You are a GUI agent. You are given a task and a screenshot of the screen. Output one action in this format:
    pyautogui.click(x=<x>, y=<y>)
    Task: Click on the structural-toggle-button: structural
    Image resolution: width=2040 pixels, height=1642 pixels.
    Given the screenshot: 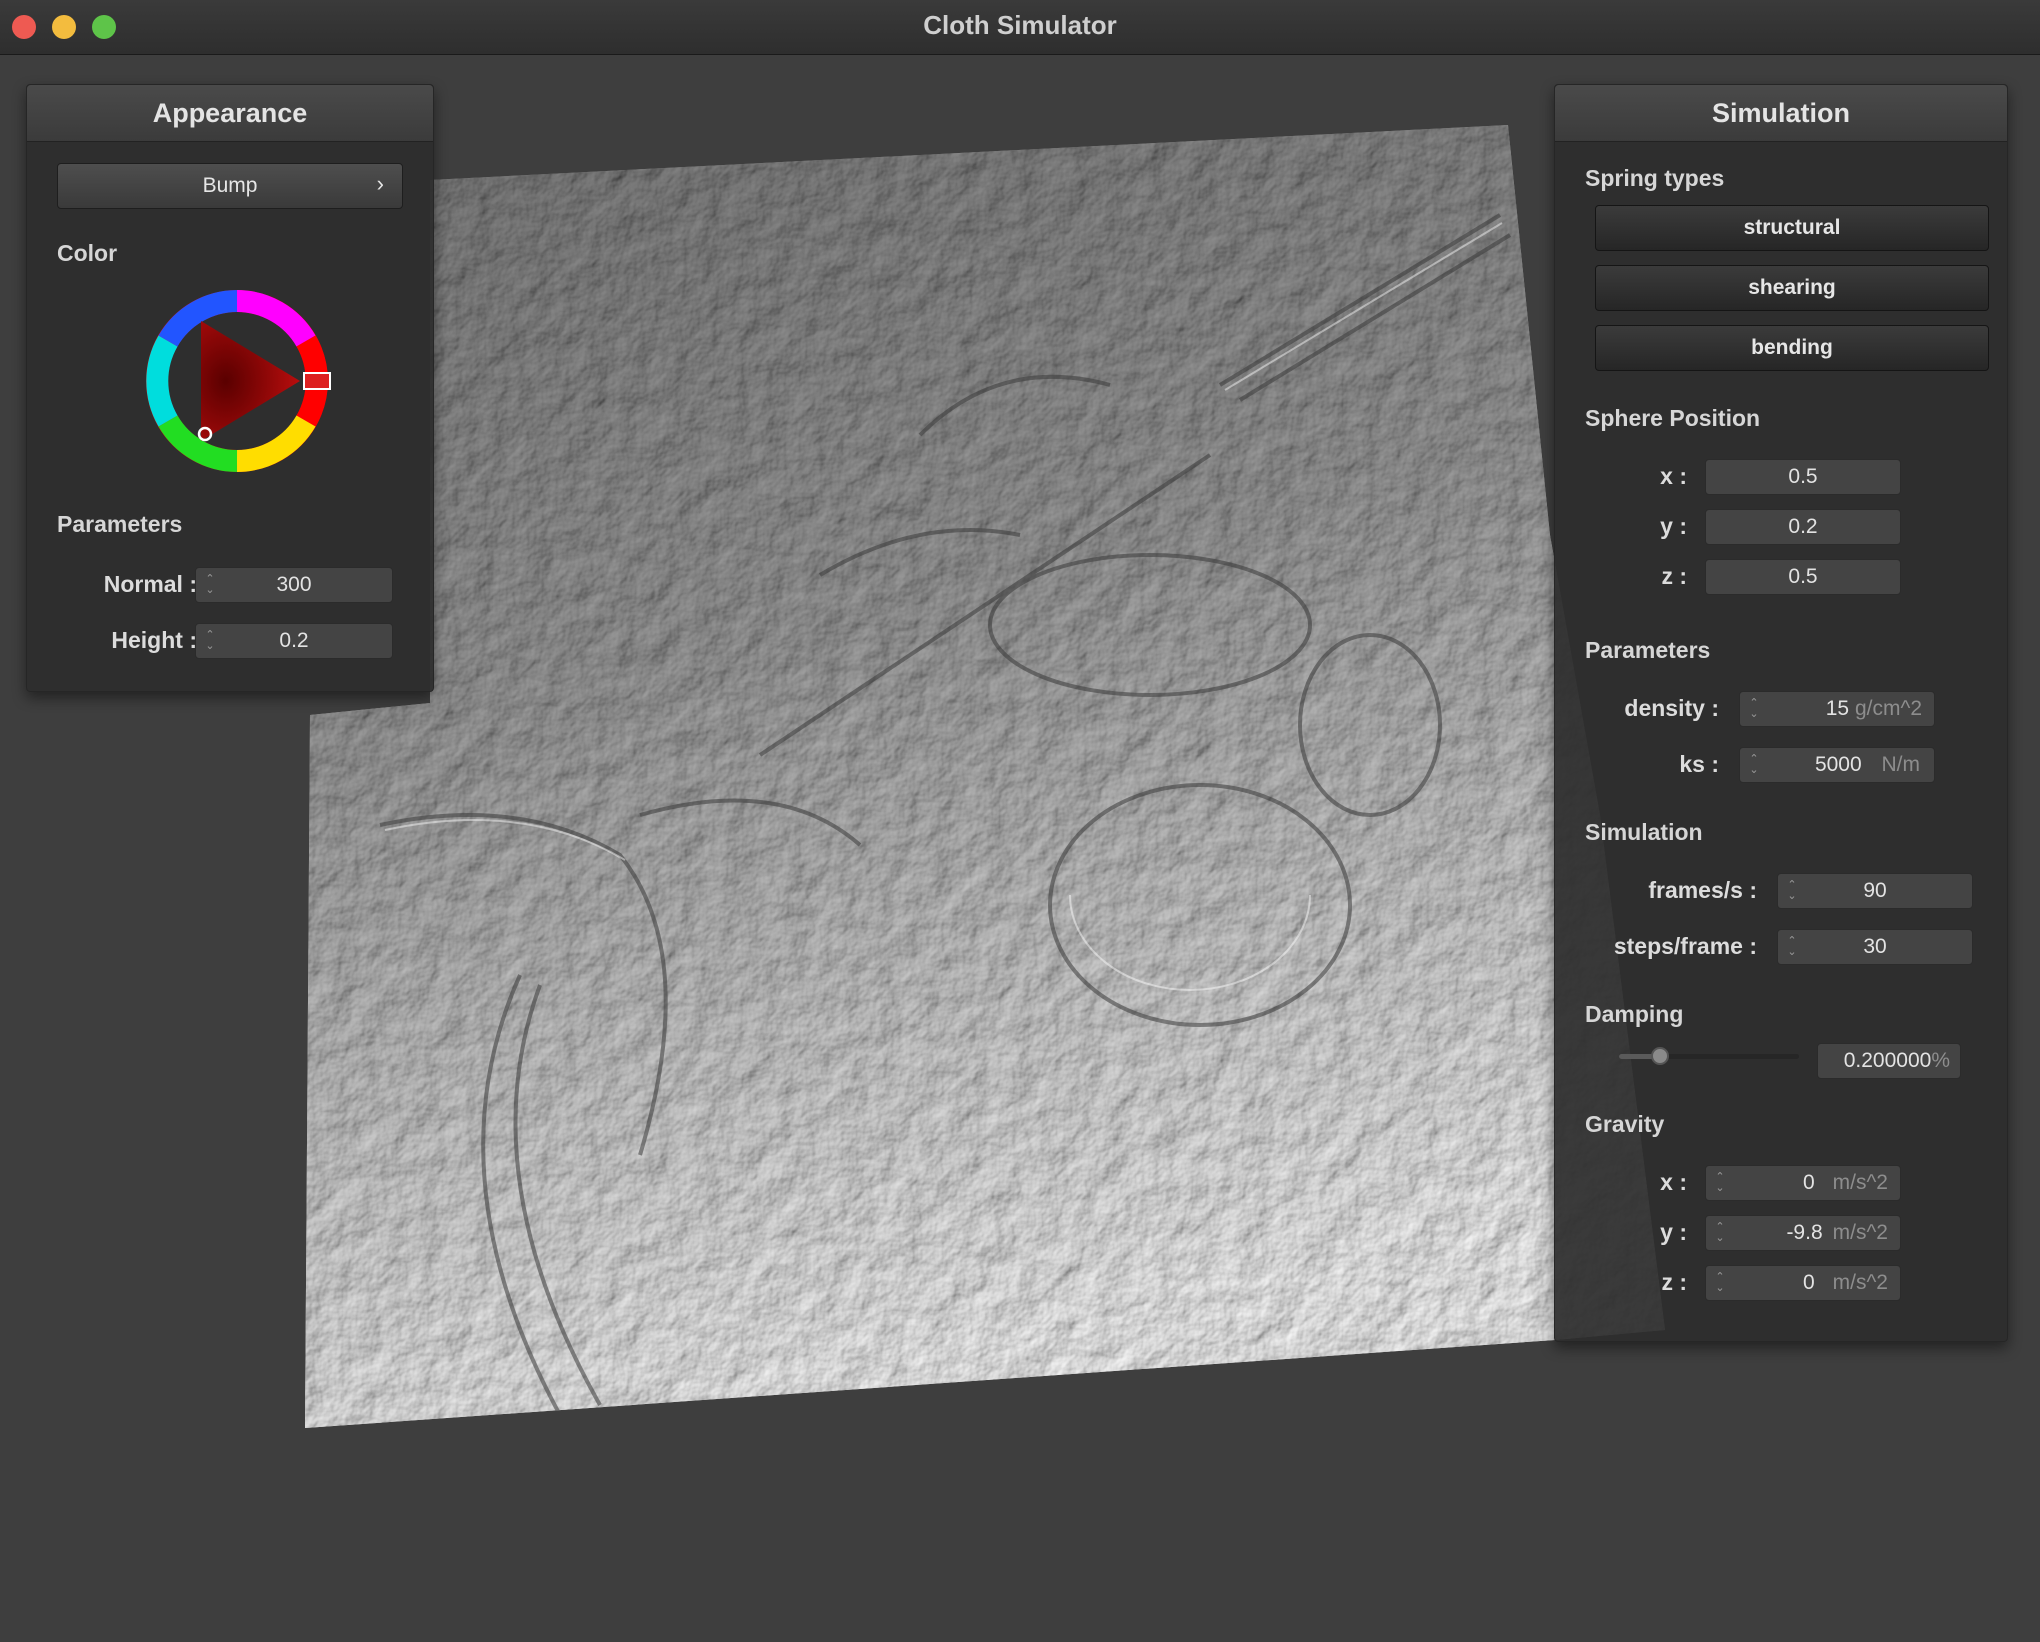 What is the action you would take?
    pyautogui.click(x=1792, y=228)
    